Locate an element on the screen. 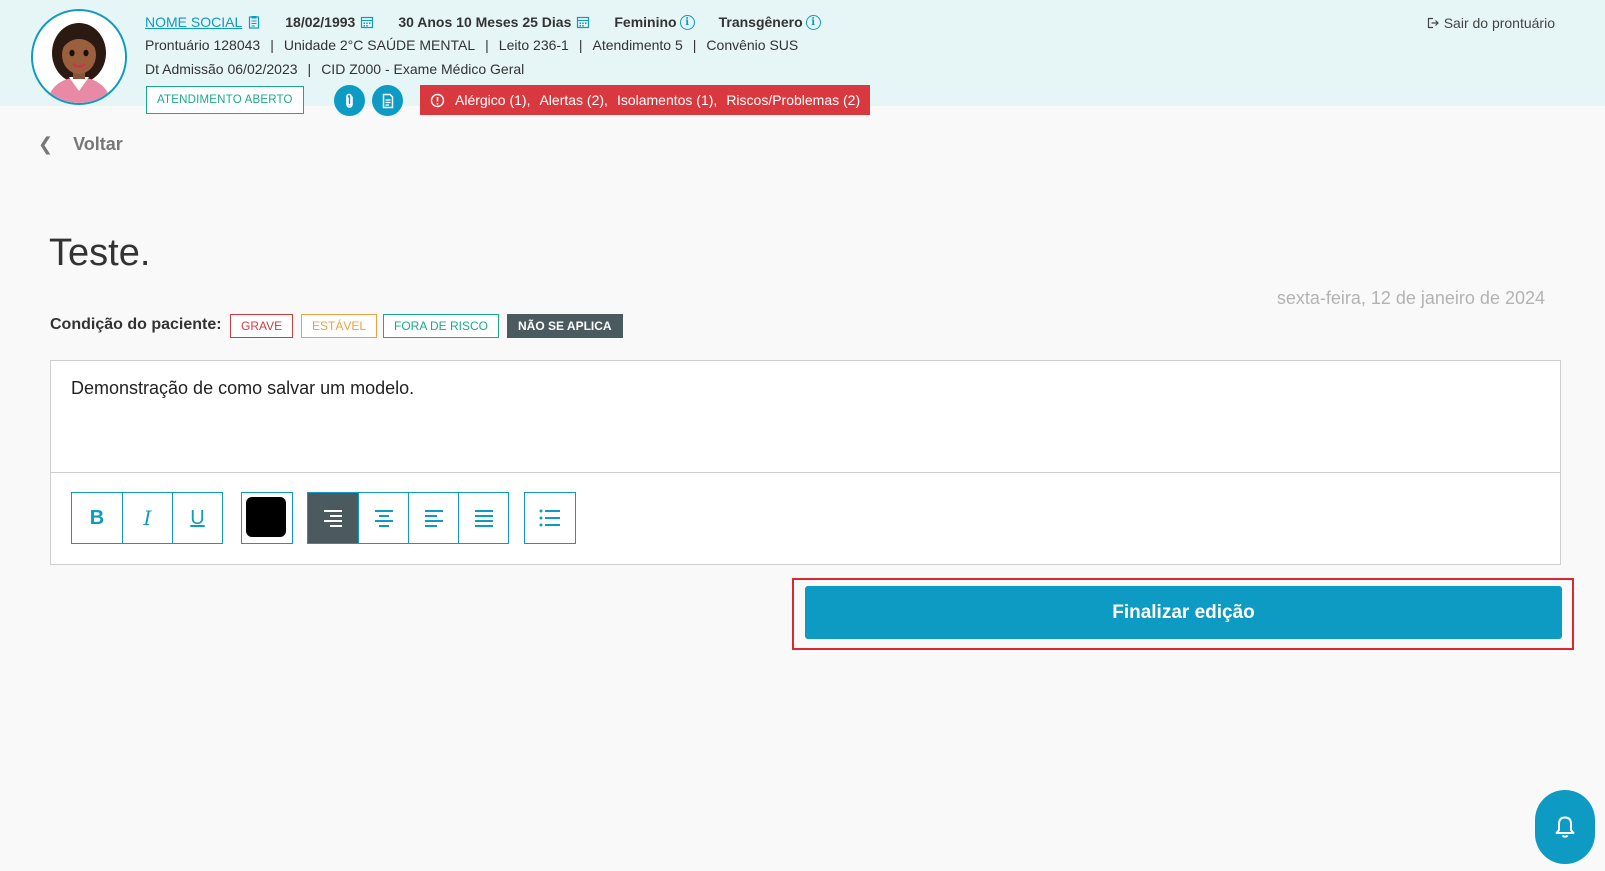 The height and width of the screenshot is (871, 1605). list-button-group is located at coordinates (550, 518).